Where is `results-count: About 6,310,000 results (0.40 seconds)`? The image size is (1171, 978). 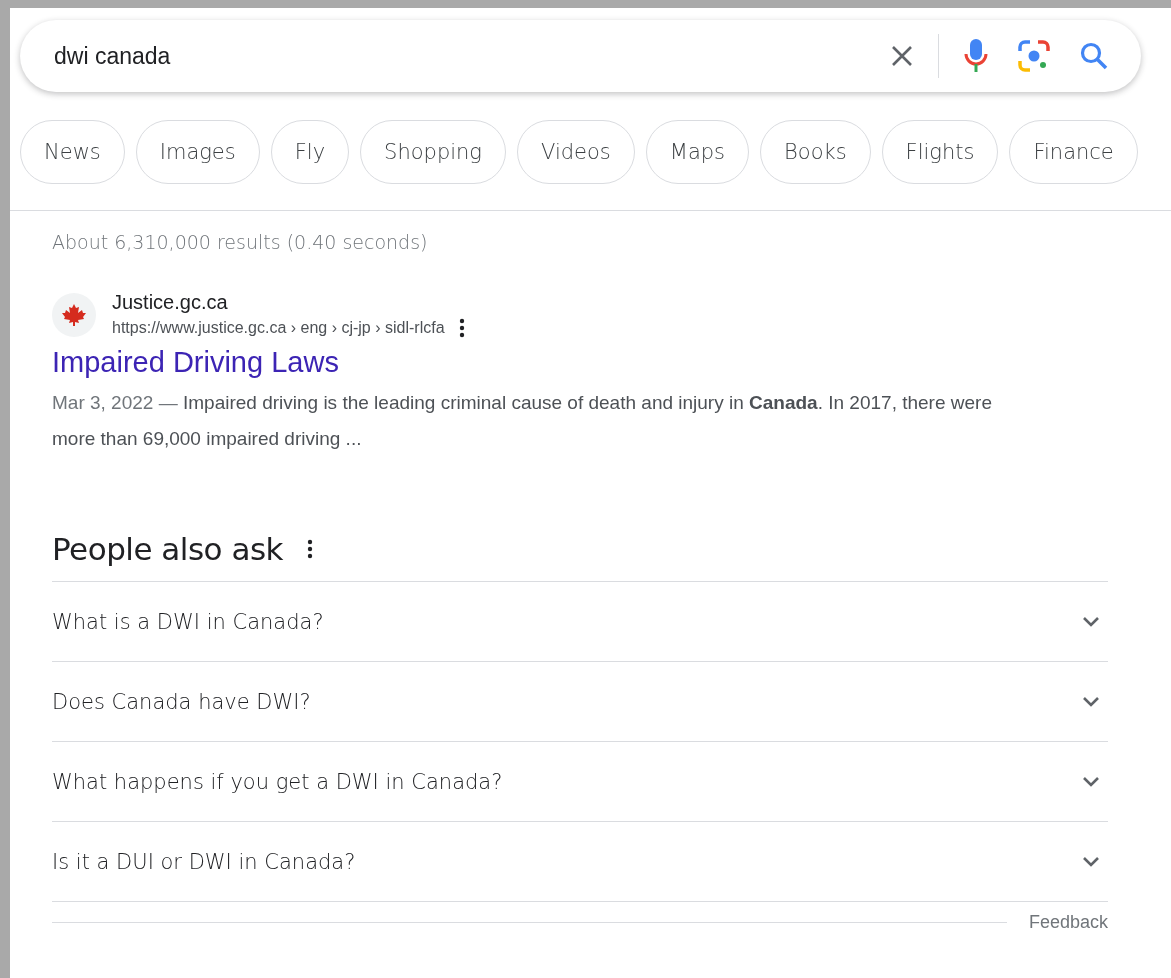 results-count: About 6,310,000 results (0.40 seconds) is located at coordinates (240, 242).